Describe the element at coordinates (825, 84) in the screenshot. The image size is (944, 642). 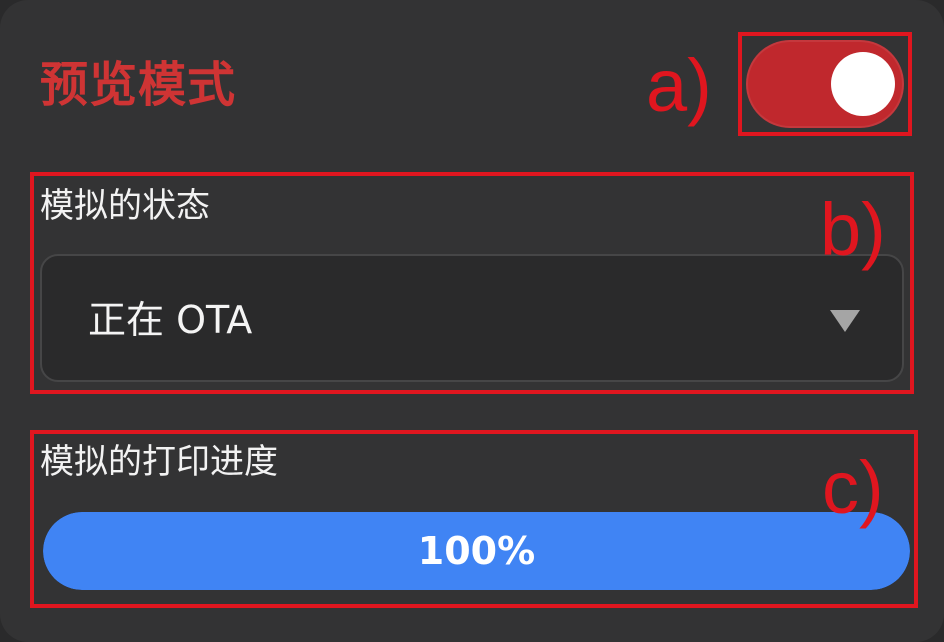
I see `annotation-box-a` at that location.